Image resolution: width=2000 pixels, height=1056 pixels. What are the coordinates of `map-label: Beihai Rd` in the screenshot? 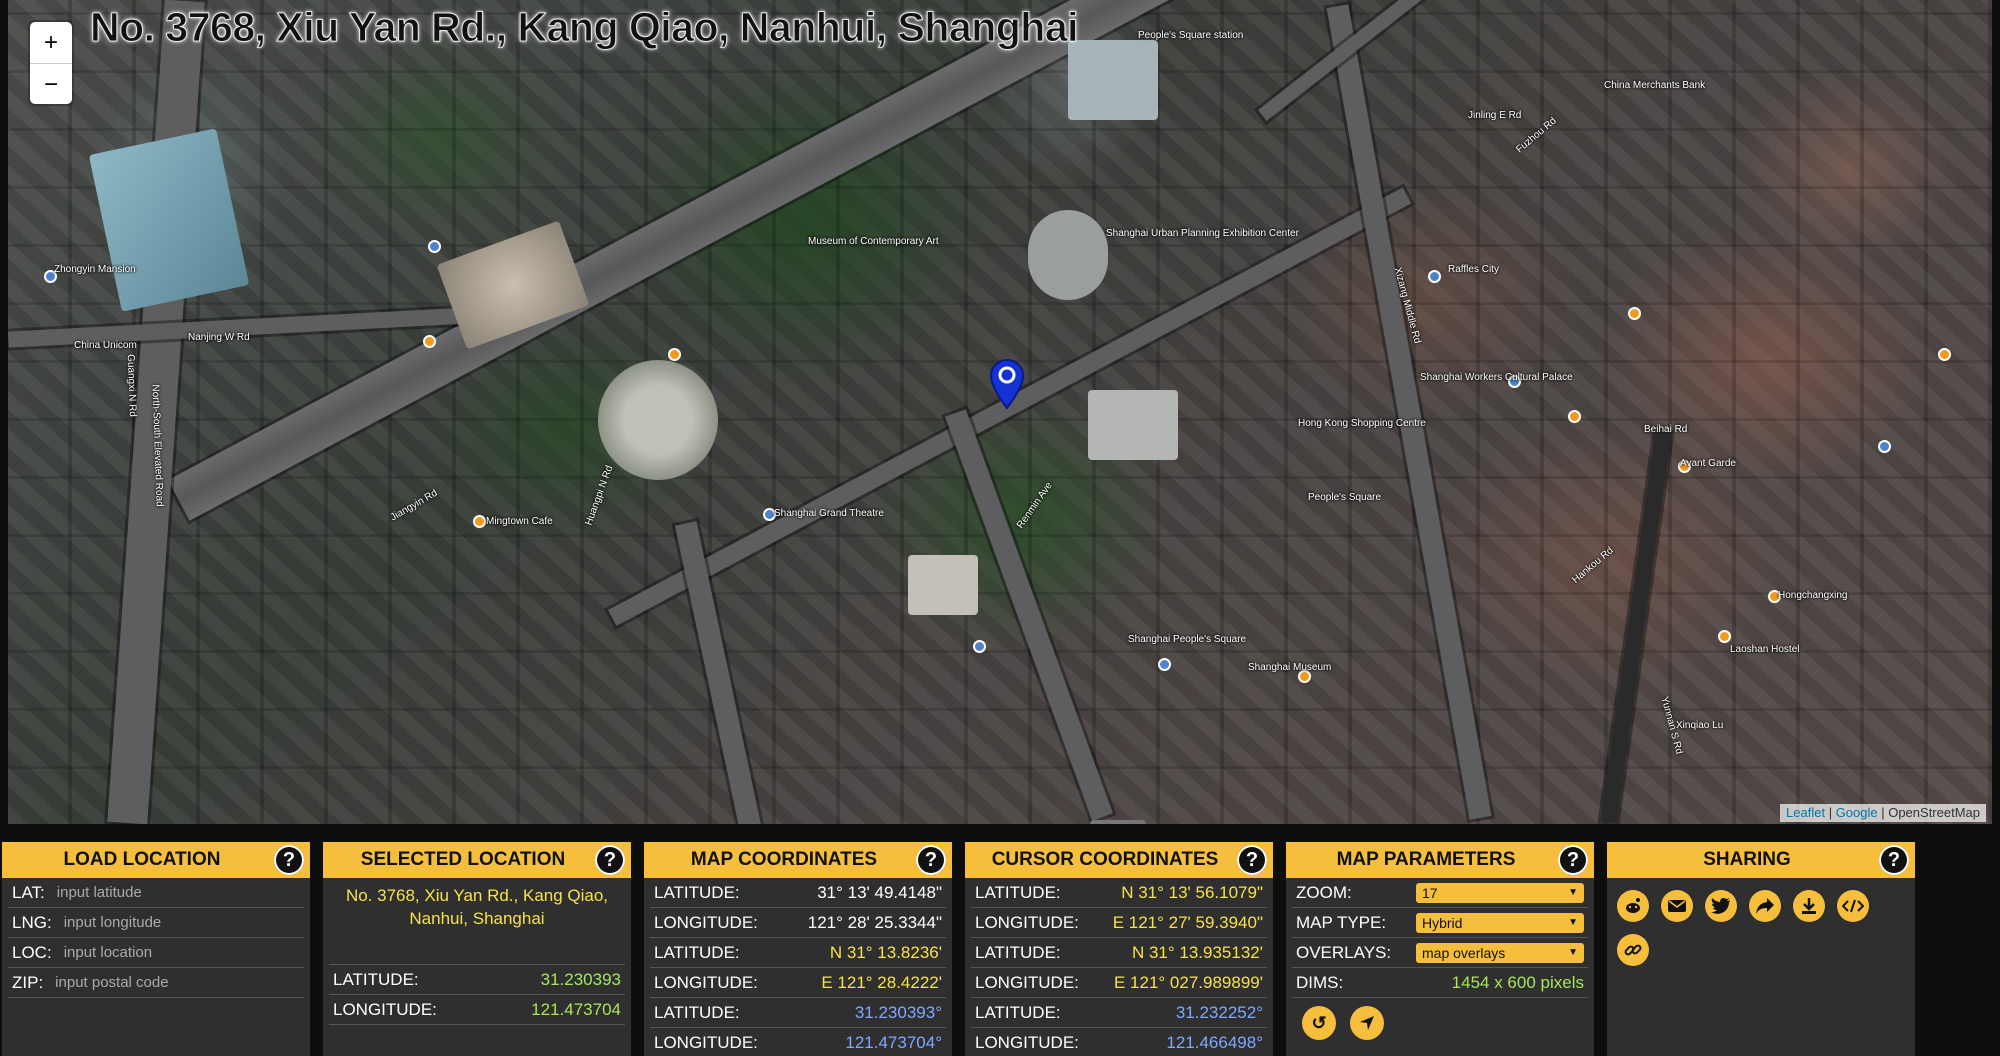 It's located at (1666, 429).